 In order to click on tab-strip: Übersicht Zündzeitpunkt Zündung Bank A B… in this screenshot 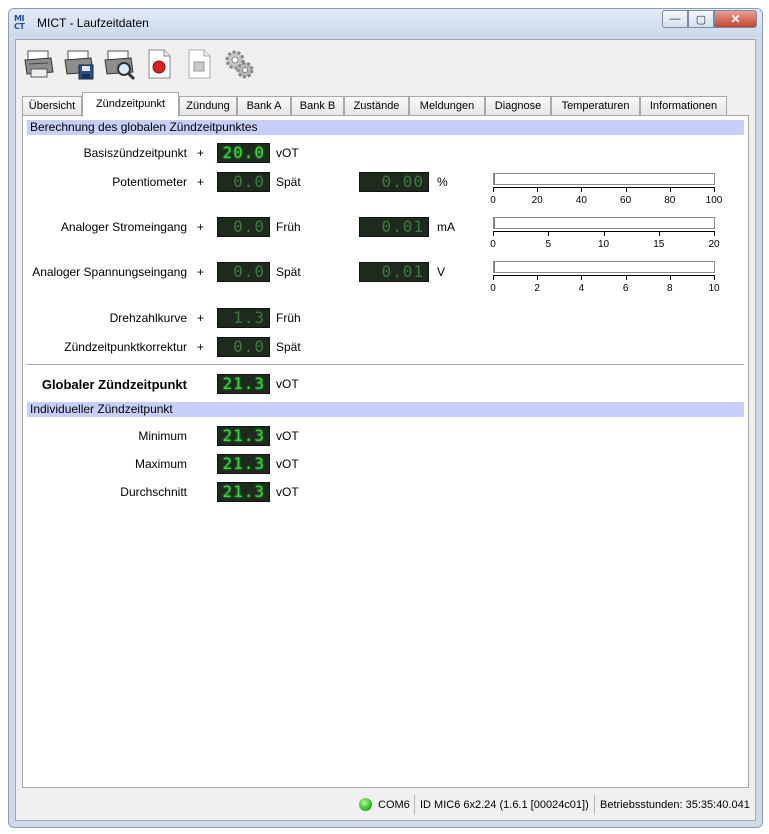, I will do `click(385, 104)`.